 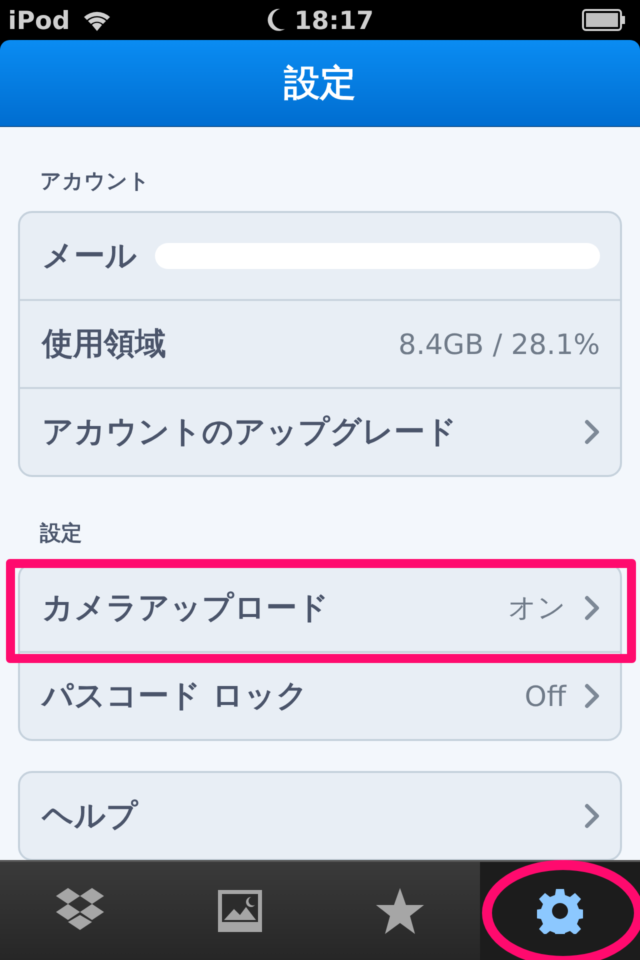 What do you see at coordinates (334, 20) in the screenshot?
I see `clock-time: 18:17` at bounding box center [334, 20].